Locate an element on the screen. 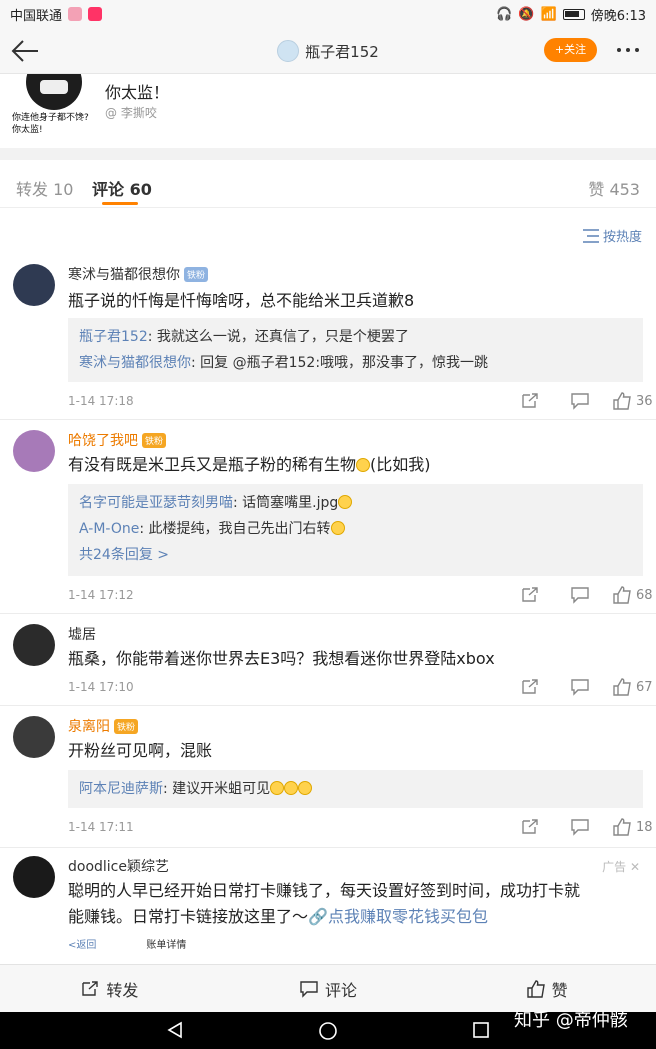  ad-link: 🔗点我赚取零花钱买包包 is located at coordinates (398, 916).